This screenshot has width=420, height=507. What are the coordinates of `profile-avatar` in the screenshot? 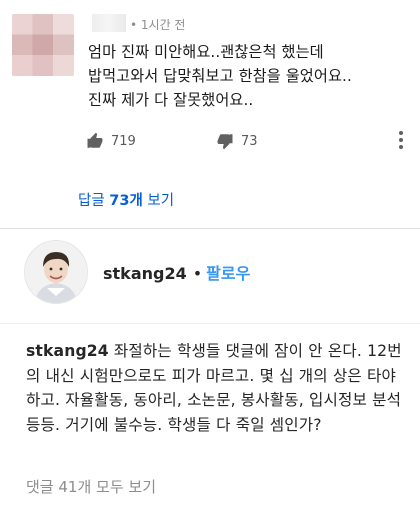 It's located at (56, 272).